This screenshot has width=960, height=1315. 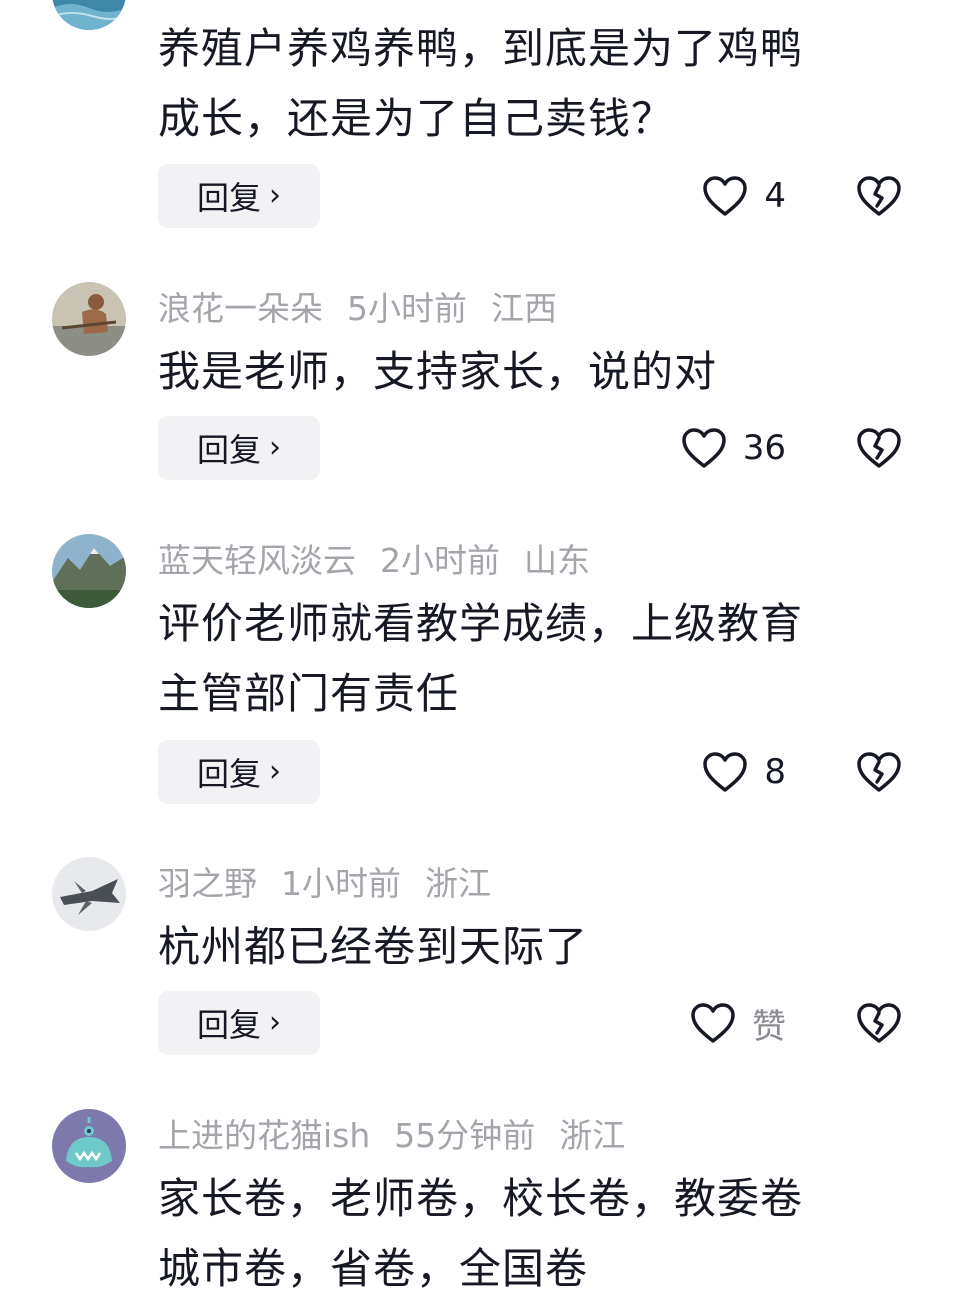 I want to click on like-count: 赞, so click(x=769, y=1026).